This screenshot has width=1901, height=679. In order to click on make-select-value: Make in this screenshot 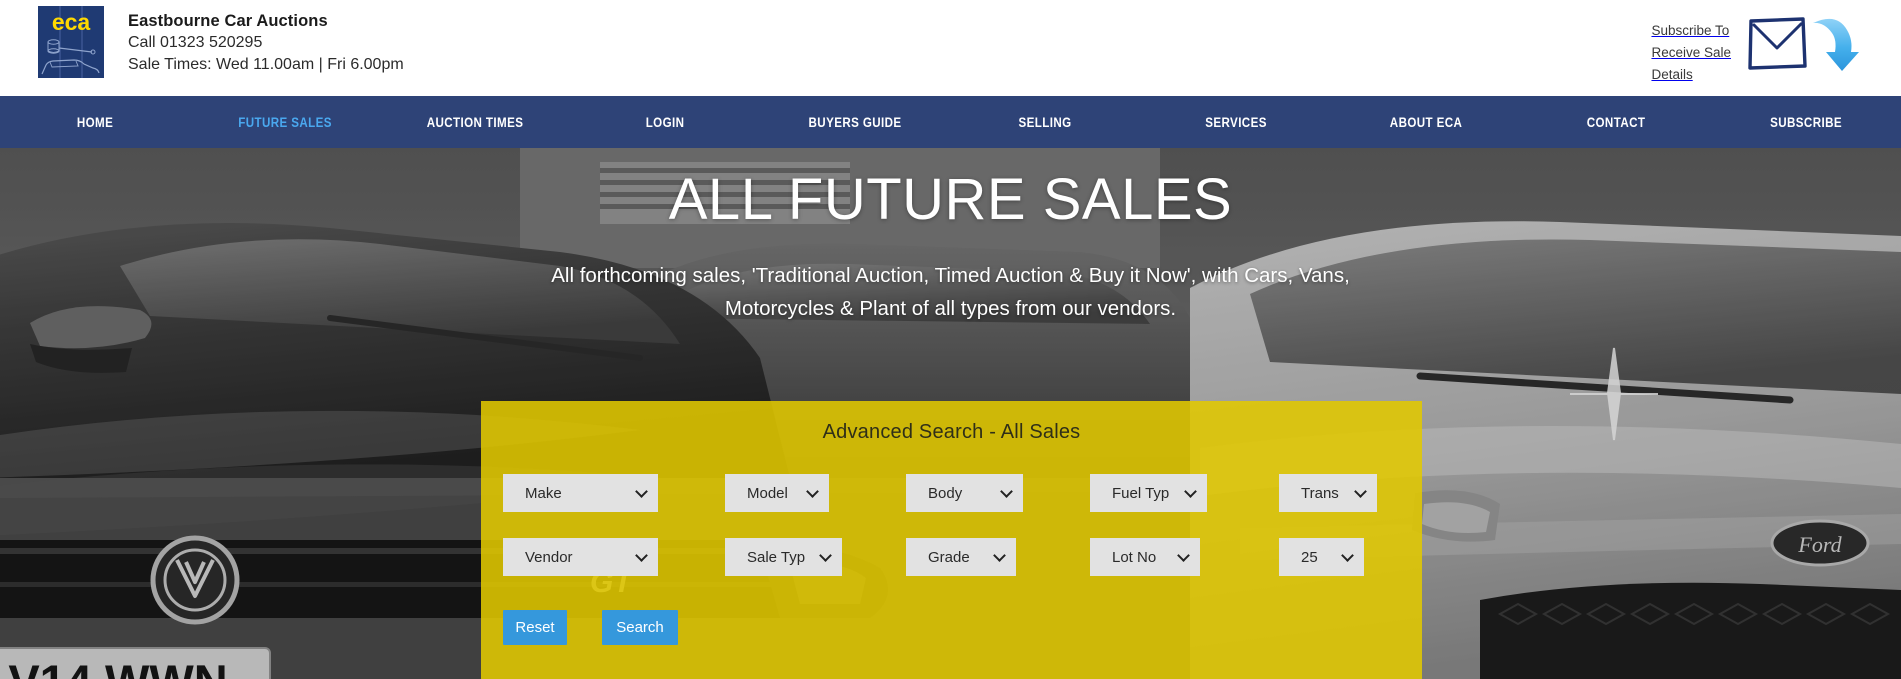, I will do `click(543, 493)`.